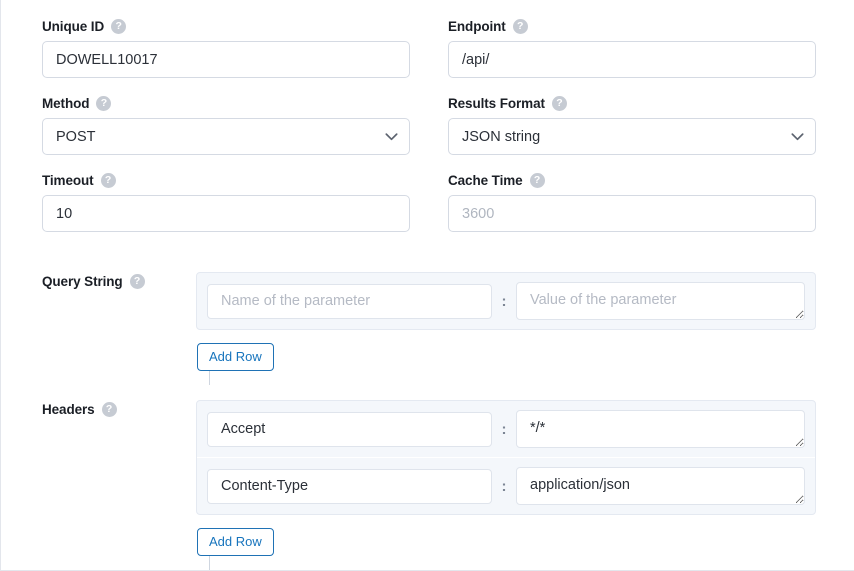 Image resolution: width=854 pixels, height=571 pixels. I want to click on results-format-select-wrap, so click(632, 136).